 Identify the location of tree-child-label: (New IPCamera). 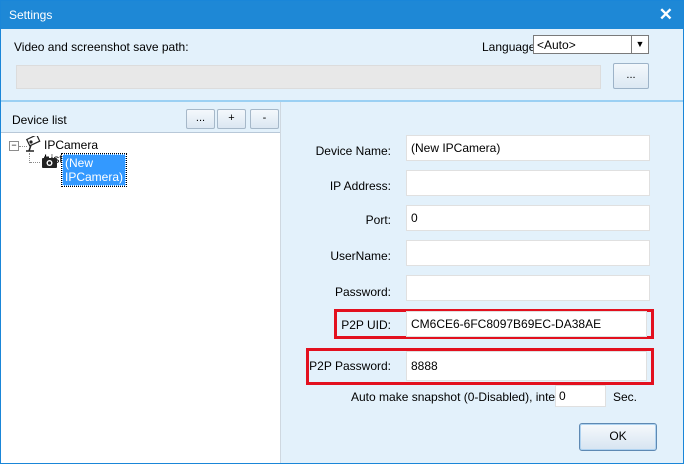
(94, 170).